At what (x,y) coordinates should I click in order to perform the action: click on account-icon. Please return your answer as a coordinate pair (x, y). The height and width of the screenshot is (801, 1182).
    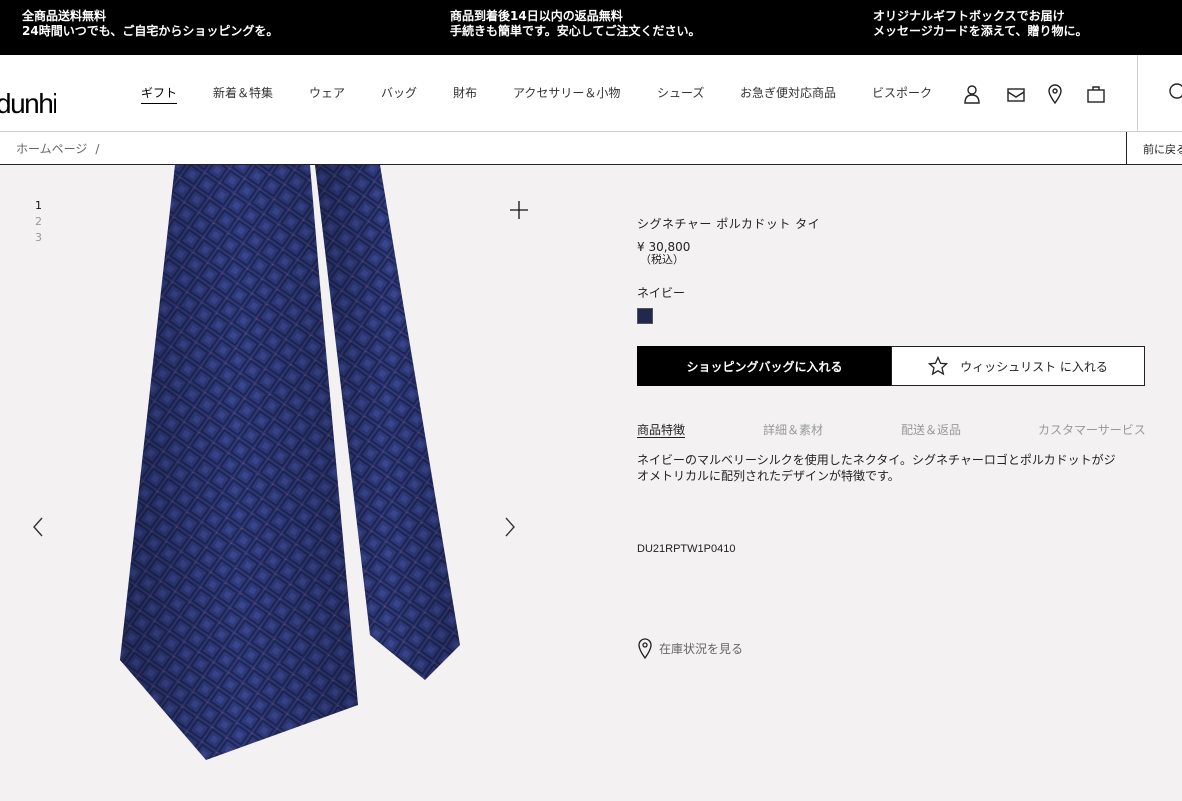
    Looking at the image, I should click on (972, 94).